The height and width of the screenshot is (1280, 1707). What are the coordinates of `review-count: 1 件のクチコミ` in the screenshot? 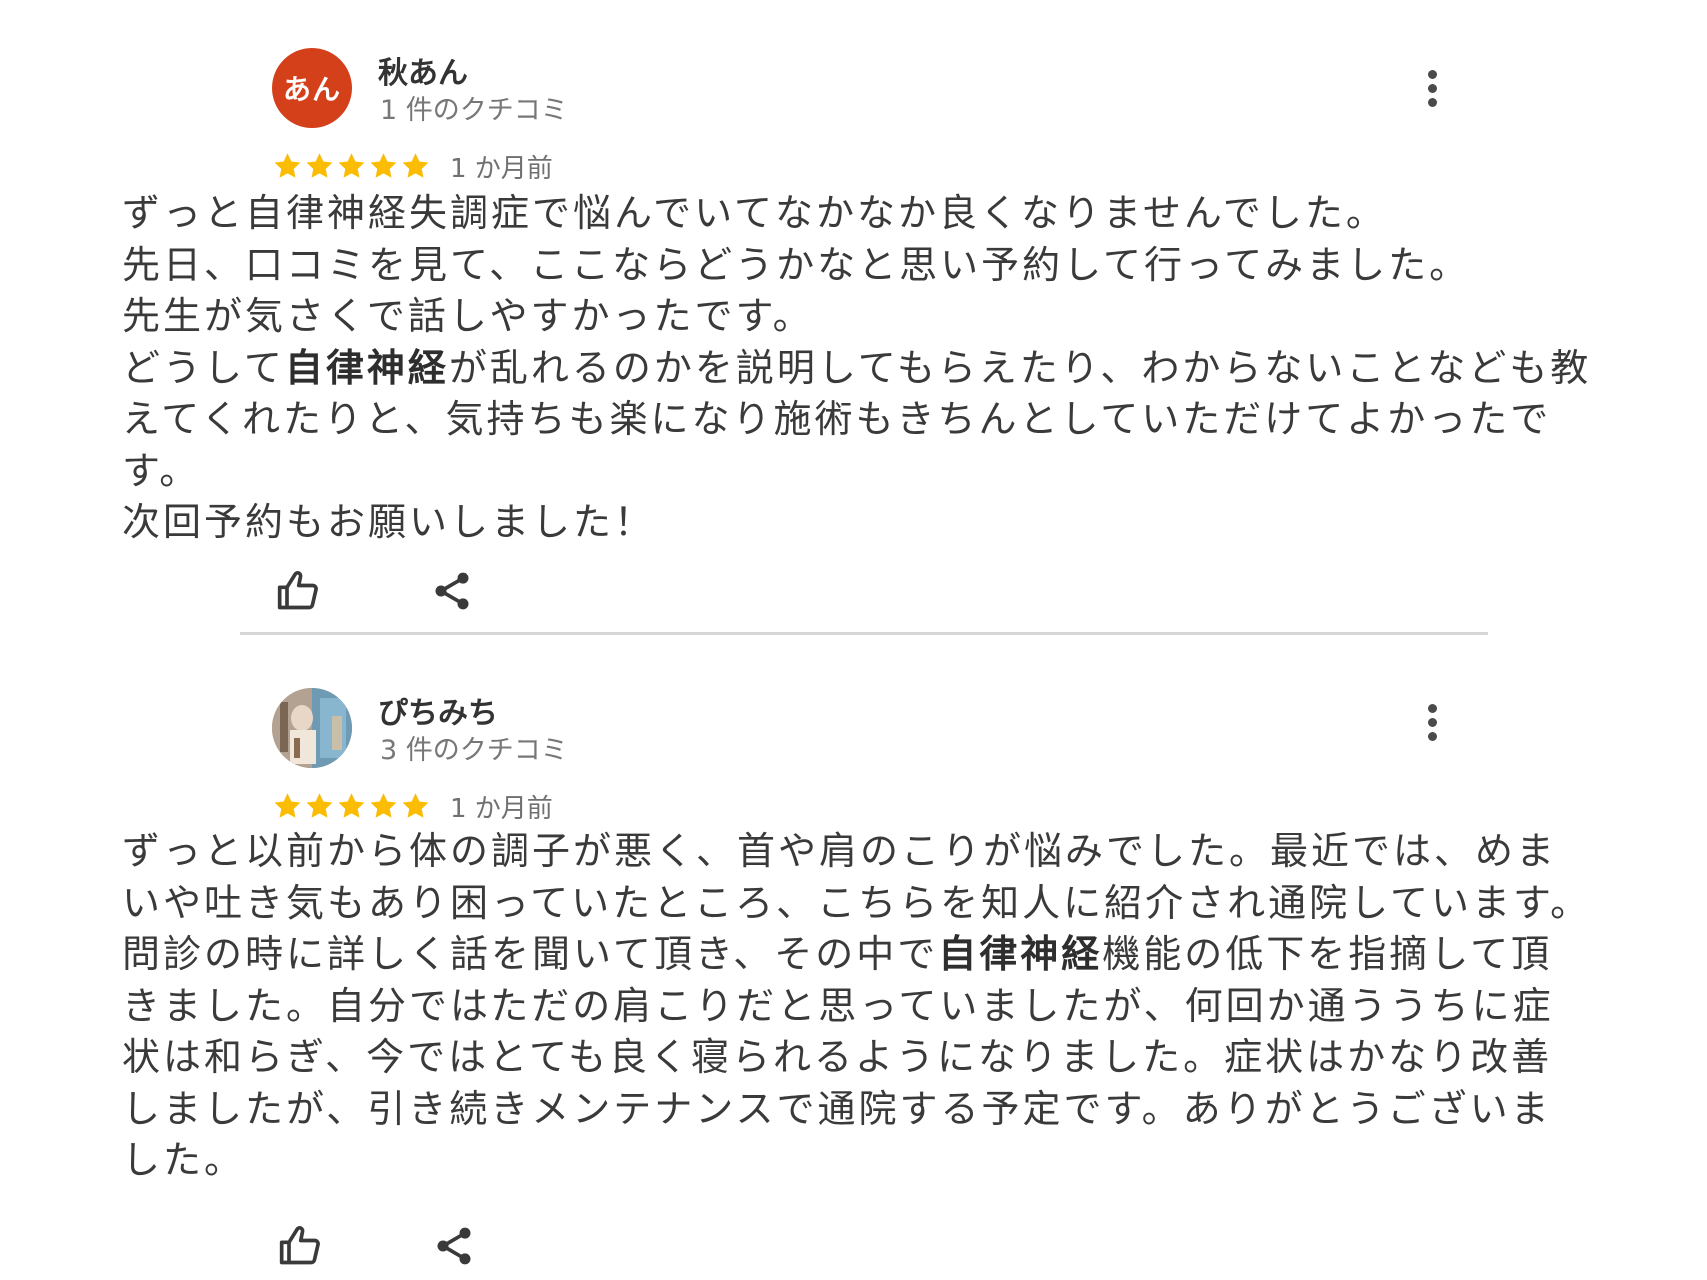 It's located at (474, 110).